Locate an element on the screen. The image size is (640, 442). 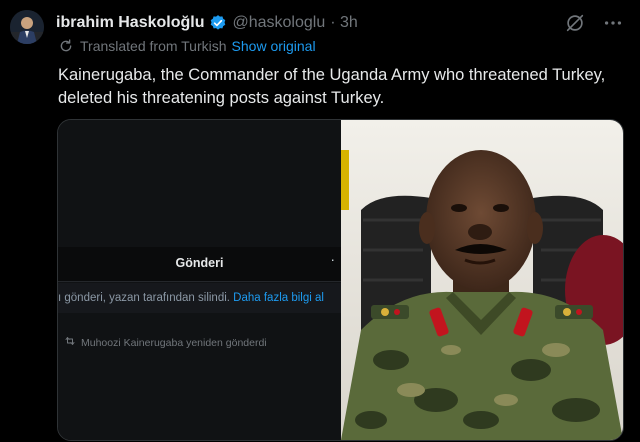
embedded-title: Gönderi is located at coordinates (199, 263).